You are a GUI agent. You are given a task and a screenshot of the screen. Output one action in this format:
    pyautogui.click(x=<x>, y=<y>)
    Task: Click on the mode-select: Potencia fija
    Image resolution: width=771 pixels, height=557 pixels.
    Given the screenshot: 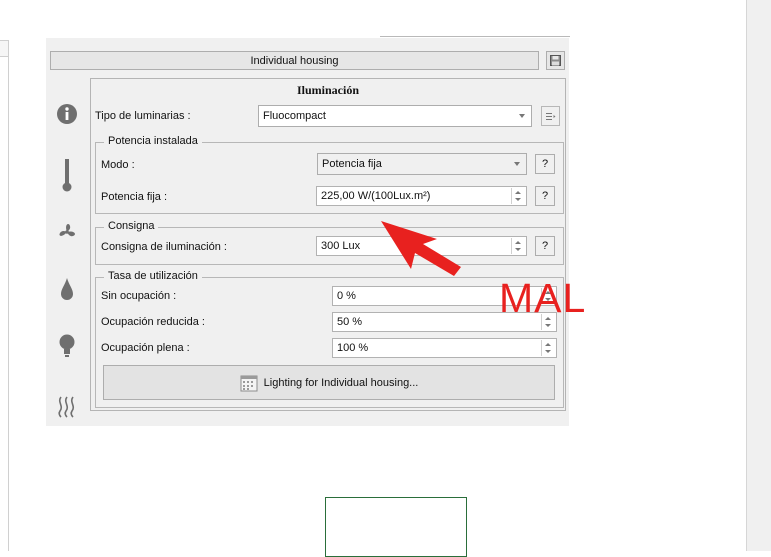 What is the action you would take?
    pyautogui.click(x=422, y=164)
    